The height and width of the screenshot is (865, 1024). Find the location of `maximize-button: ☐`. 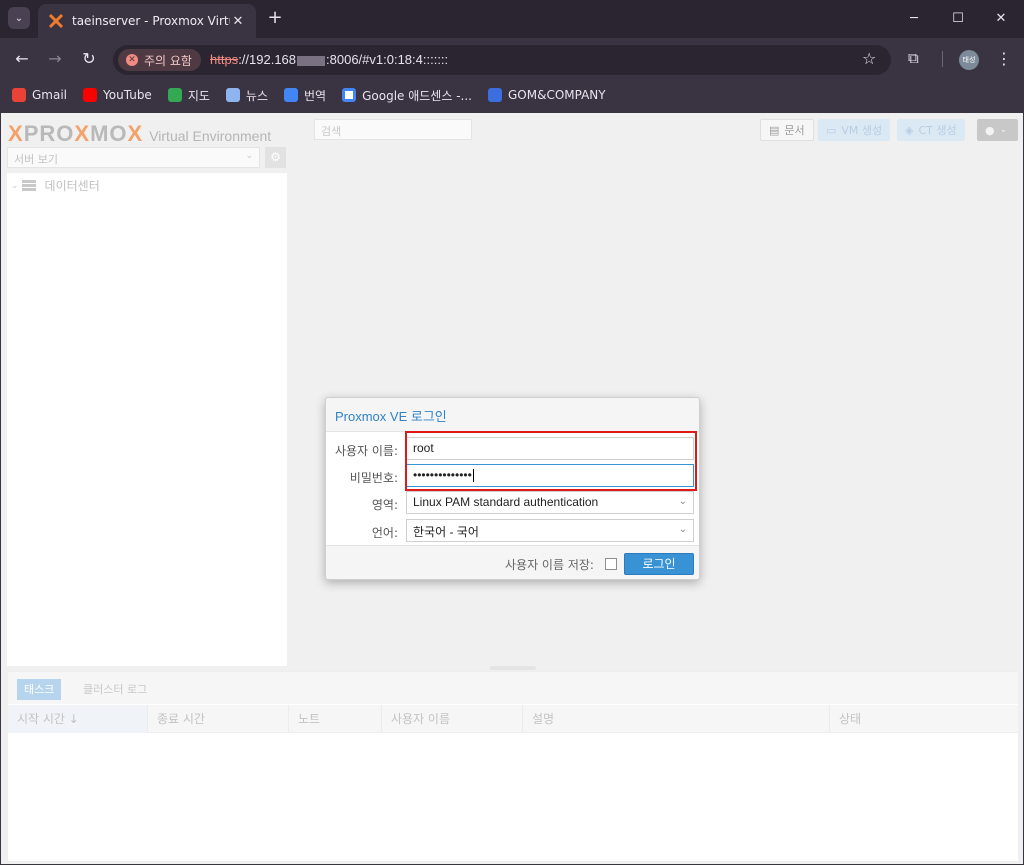

maximize-button: ☐ is located at coordinates (958, 19).